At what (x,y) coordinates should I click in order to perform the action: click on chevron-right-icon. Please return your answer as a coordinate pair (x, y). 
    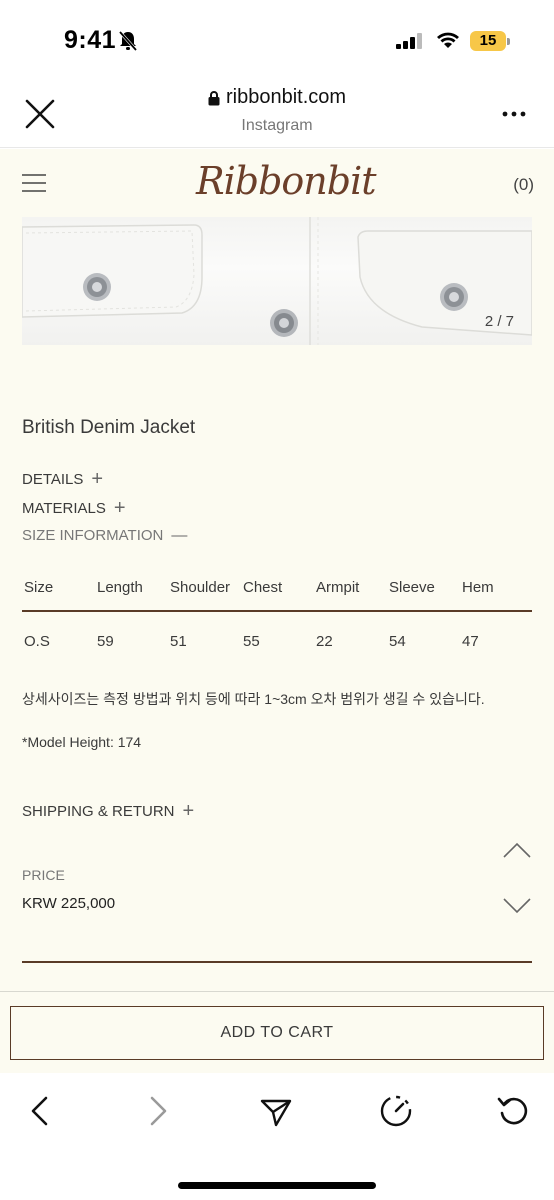
    Looking at the image, I should click on (158, 1111).